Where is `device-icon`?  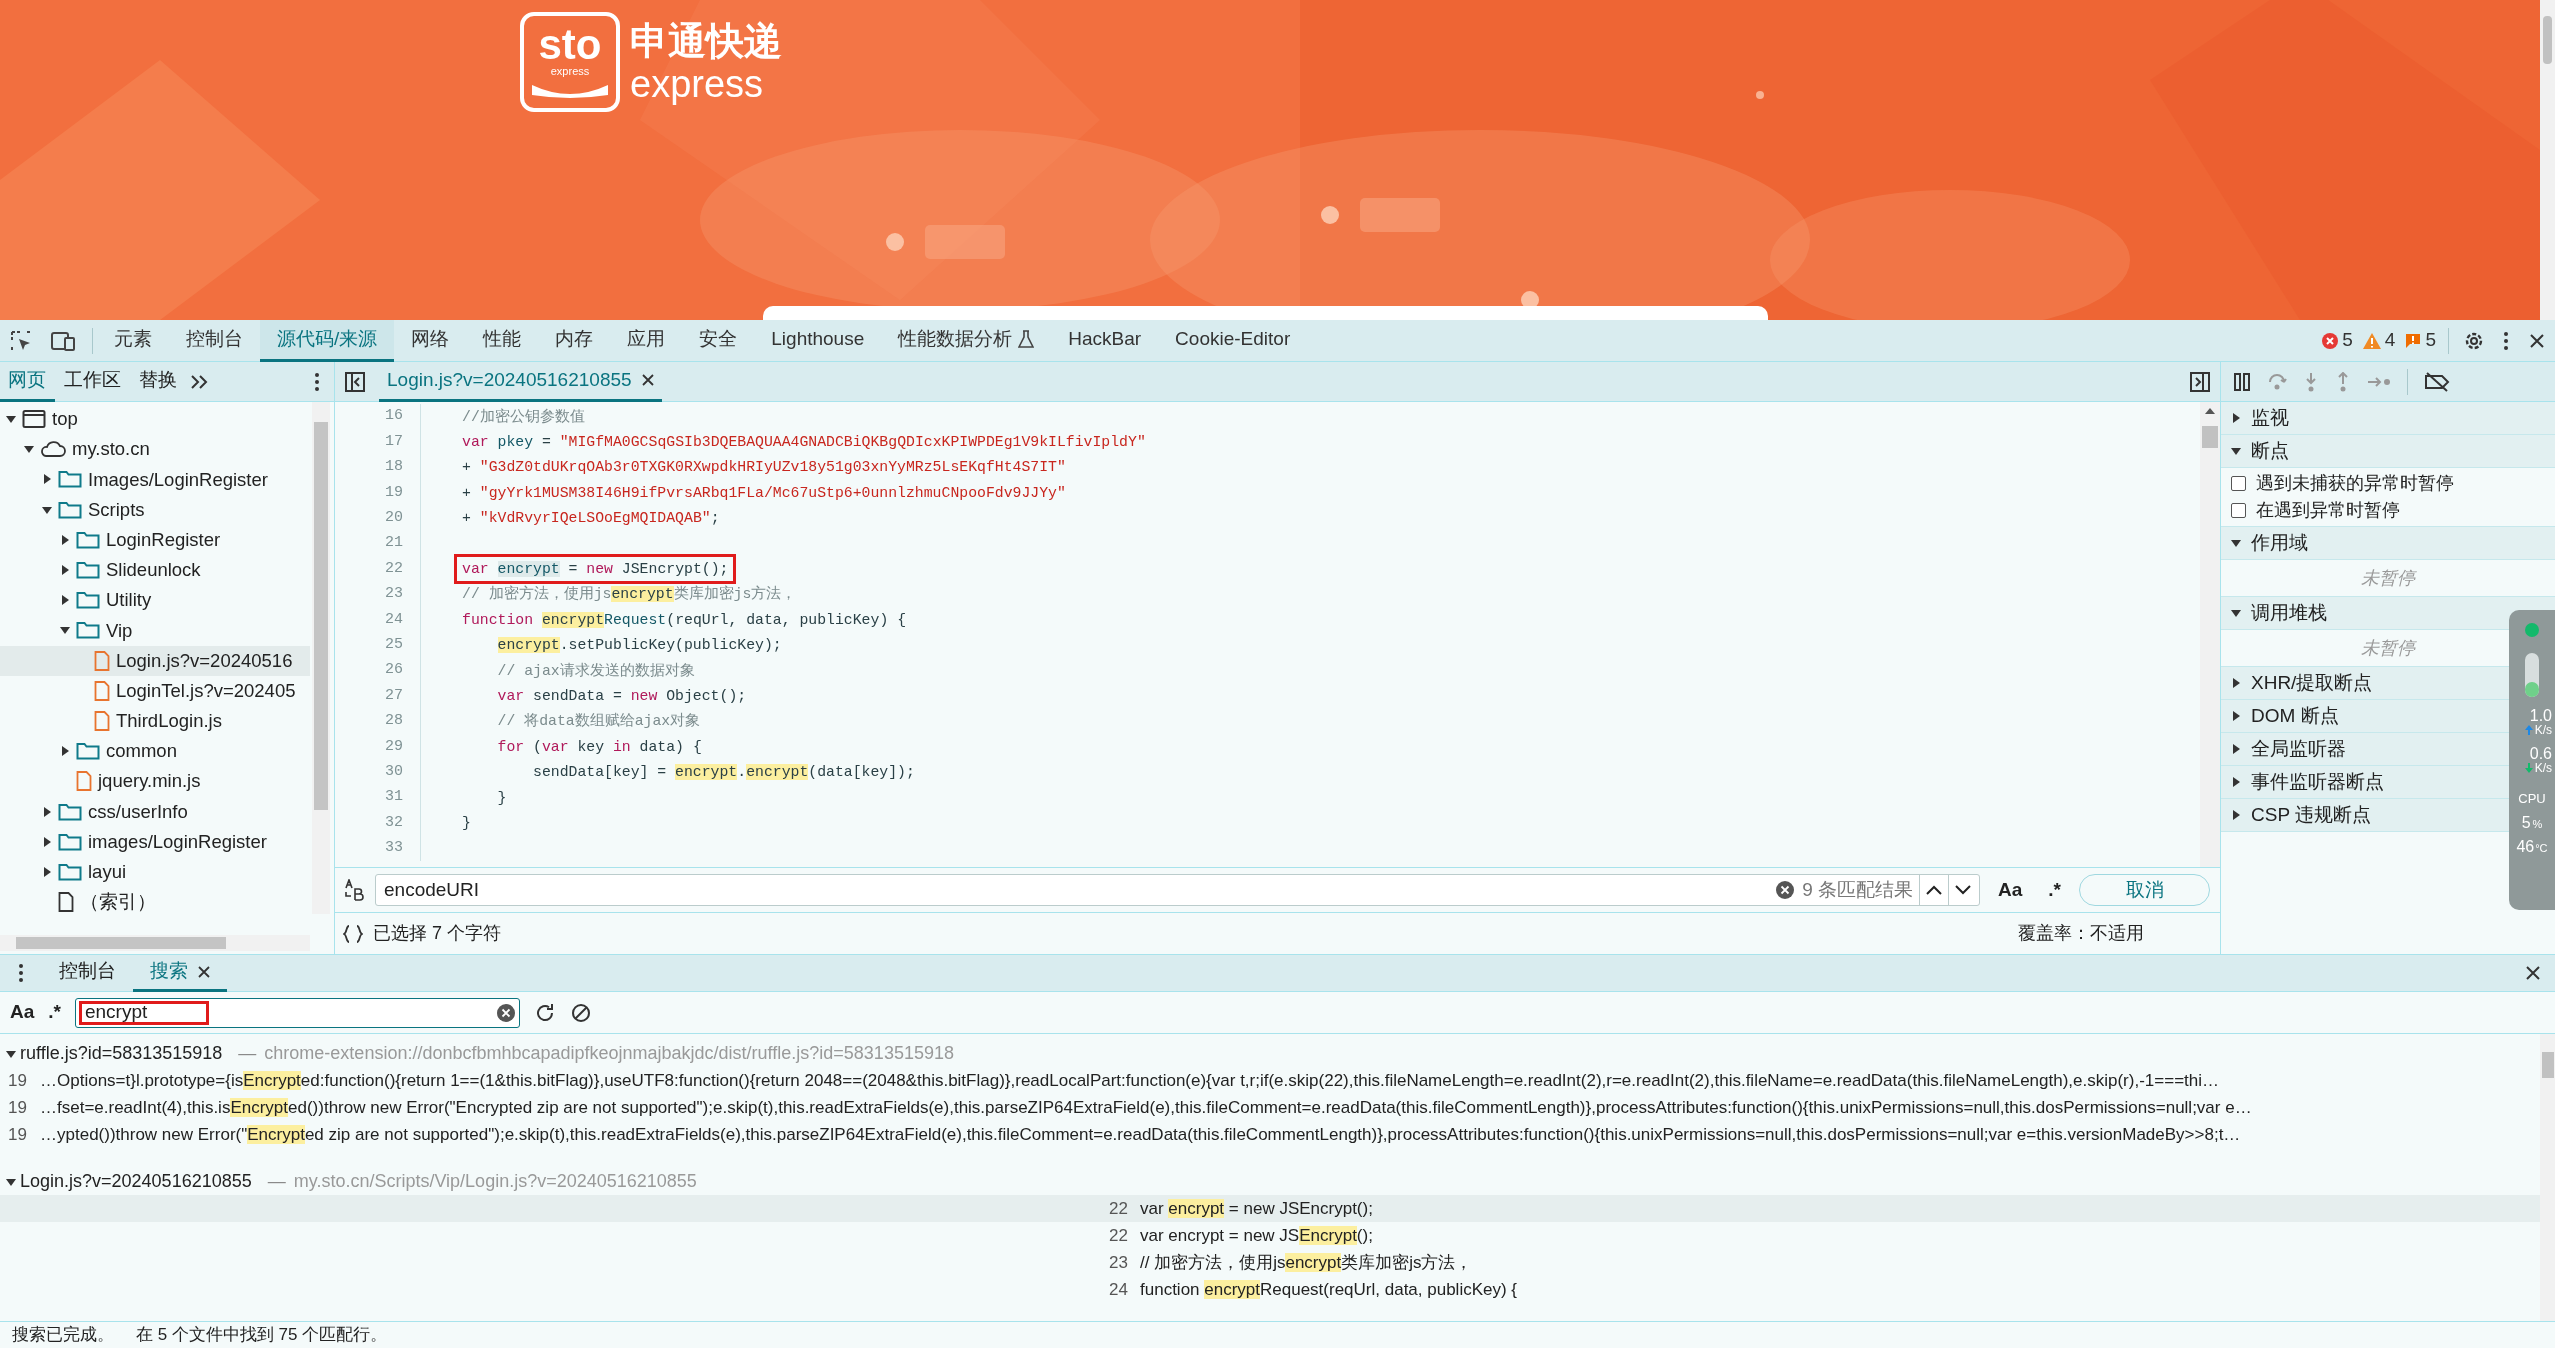 device-icon is located at coordinates (63, 340).